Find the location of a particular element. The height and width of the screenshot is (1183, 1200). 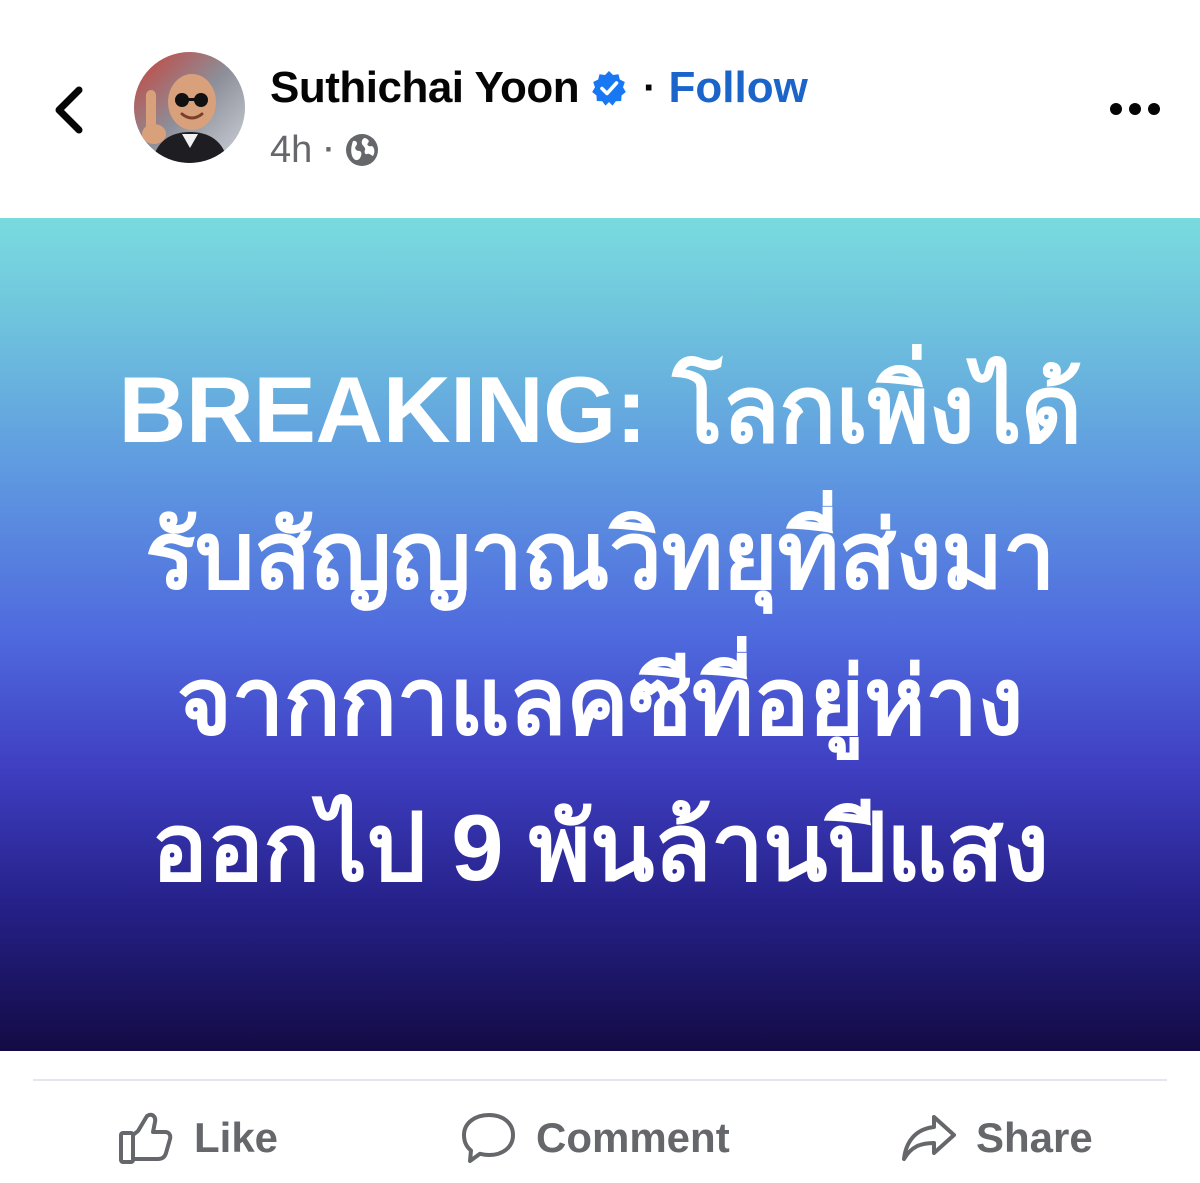

share-label: Share is located at coordinates (1034, 1137).